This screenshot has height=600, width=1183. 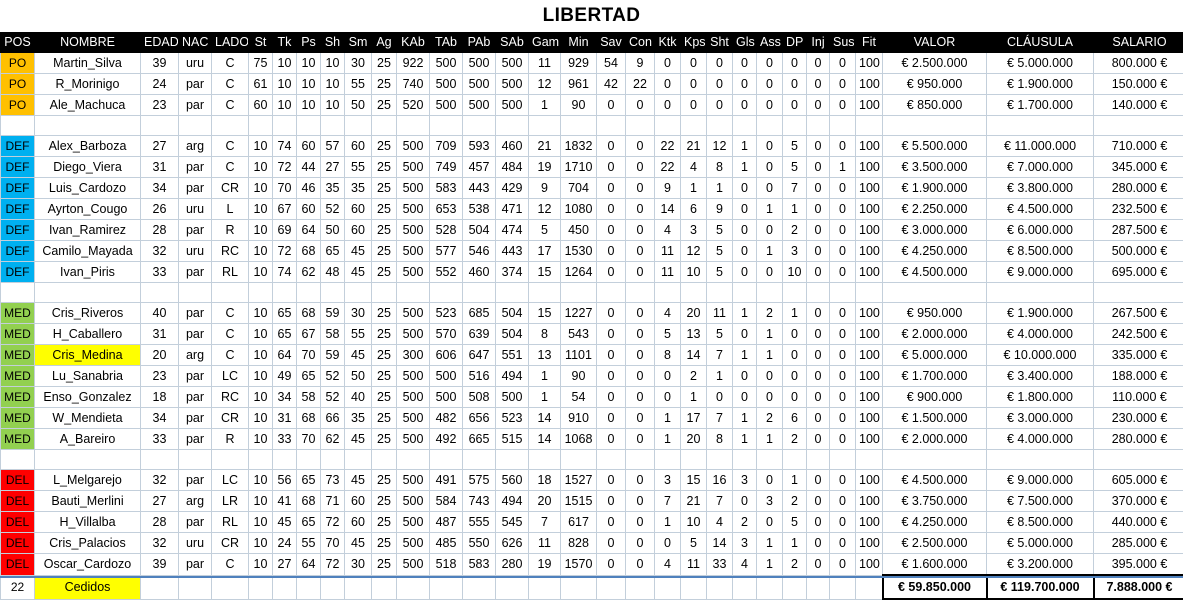 I want to click on stat-cell-sus: 1, so click(x=843, y=167).